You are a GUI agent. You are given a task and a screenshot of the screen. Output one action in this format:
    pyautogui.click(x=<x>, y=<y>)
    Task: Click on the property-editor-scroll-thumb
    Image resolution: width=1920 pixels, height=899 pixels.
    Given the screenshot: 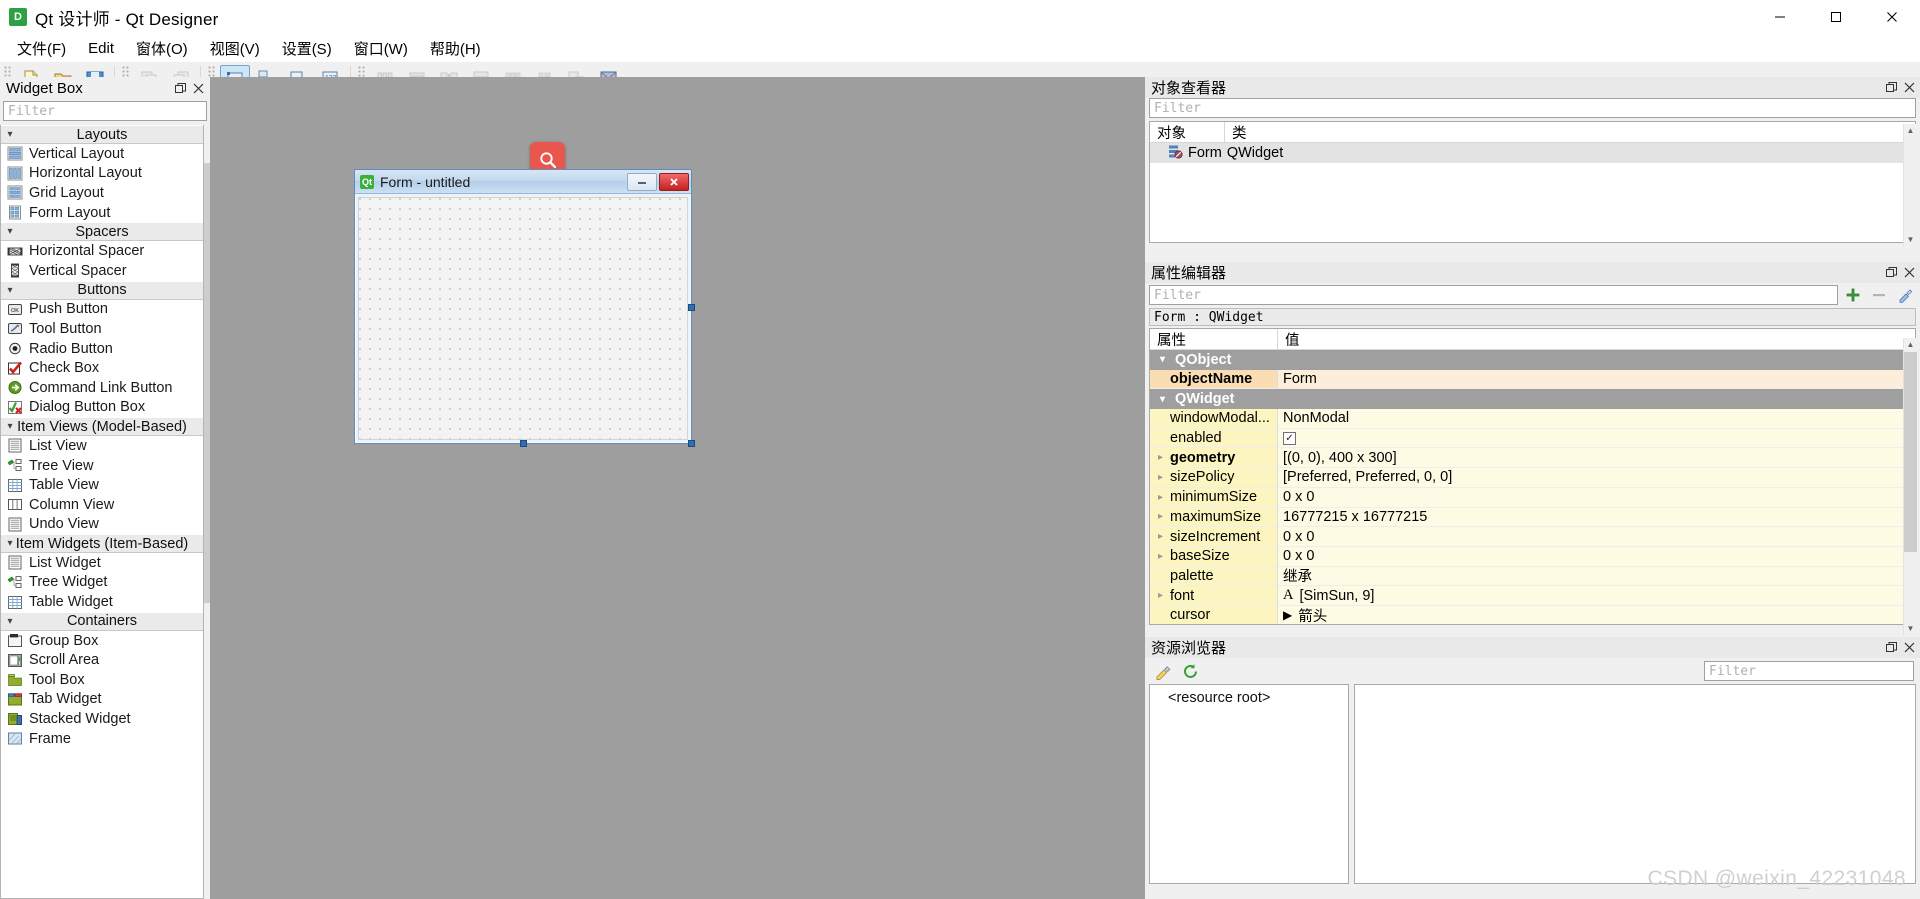 What is the action you would take?
    pyautogui.click(x=1910, y=452)
    